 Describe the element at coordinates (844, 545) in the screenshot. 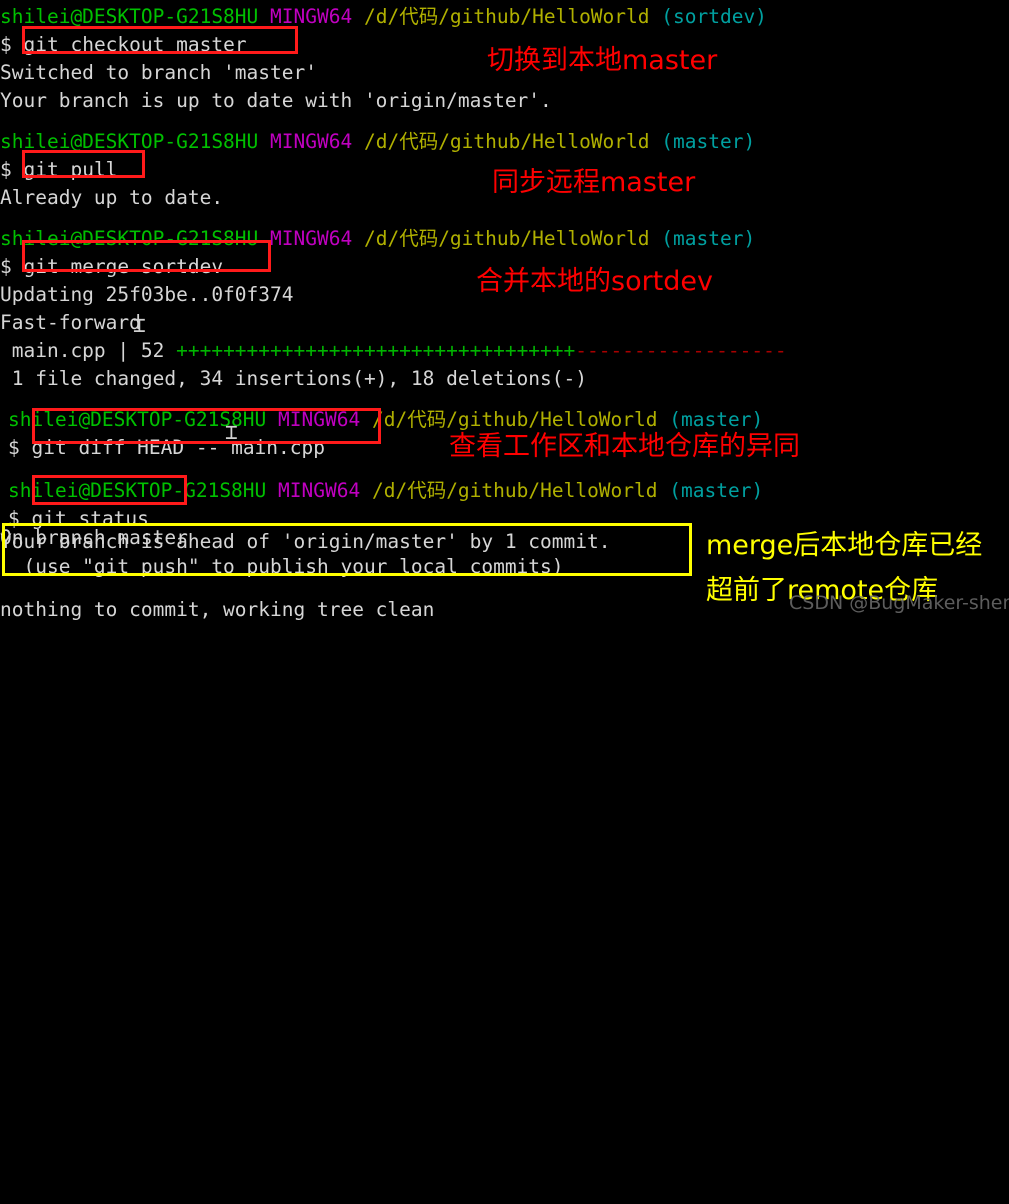

I see `annotation-status-1: merge后本地仓库已经` at that location.